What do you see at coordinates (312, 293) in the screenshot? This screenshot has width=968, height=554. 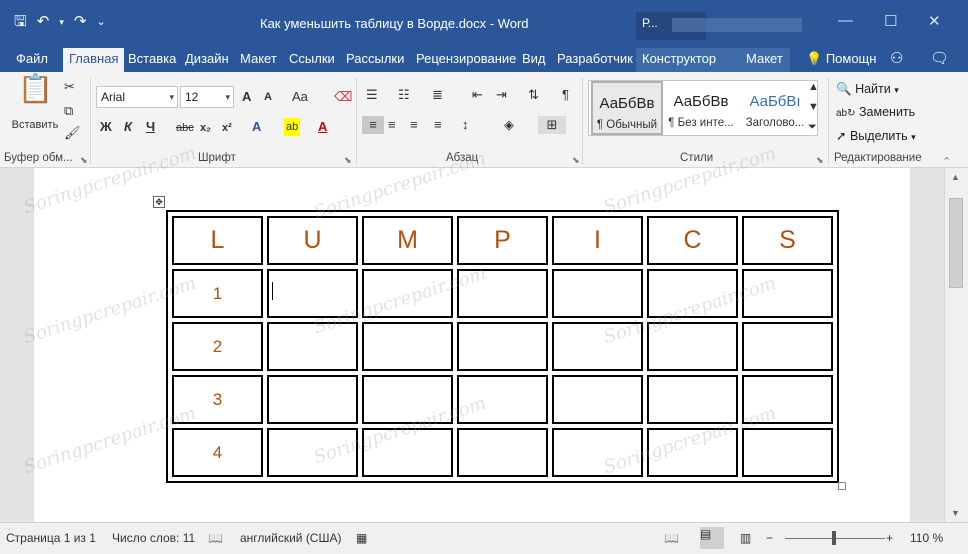 I see `table-cell-active` at bounding box center [312, 293].